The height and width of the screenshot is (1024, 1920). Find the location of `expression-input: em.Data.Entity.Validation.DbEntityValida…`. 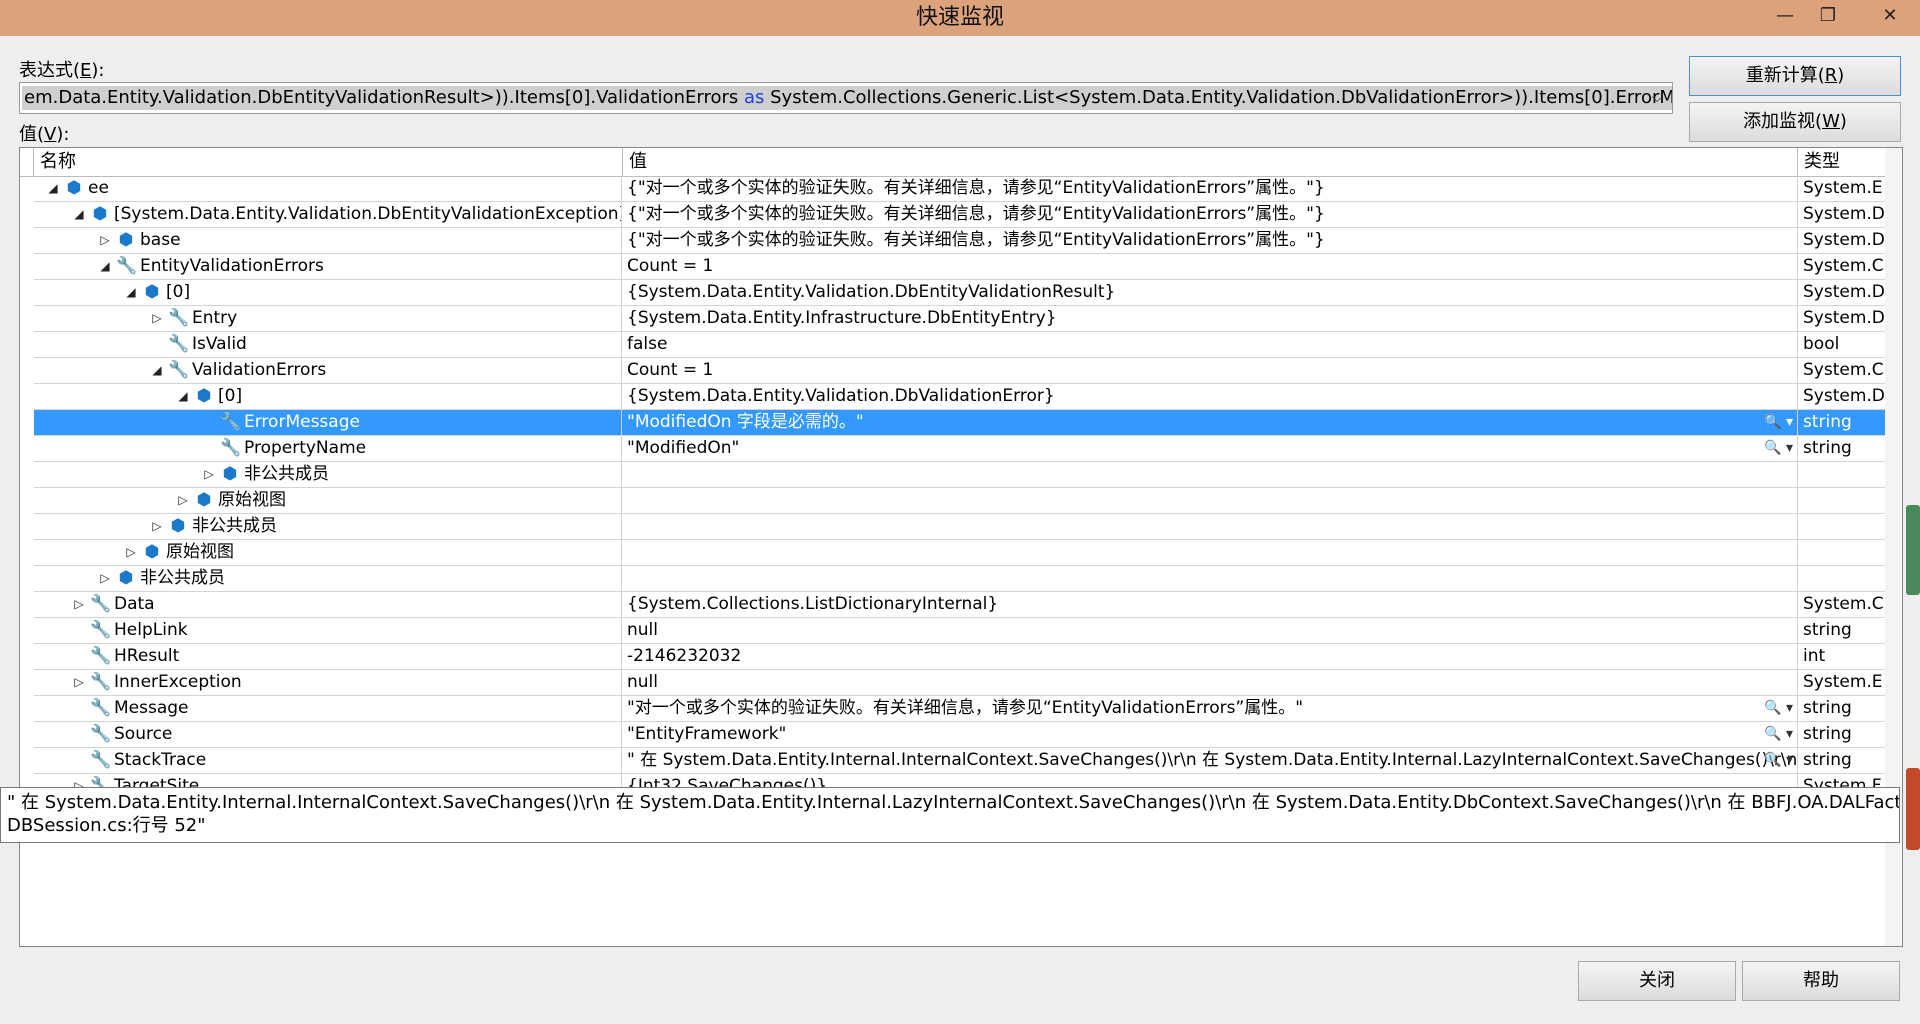

expression-input: em.Data.Entity.Validation.DbEntityValida… is located at coordinates (846, 98).